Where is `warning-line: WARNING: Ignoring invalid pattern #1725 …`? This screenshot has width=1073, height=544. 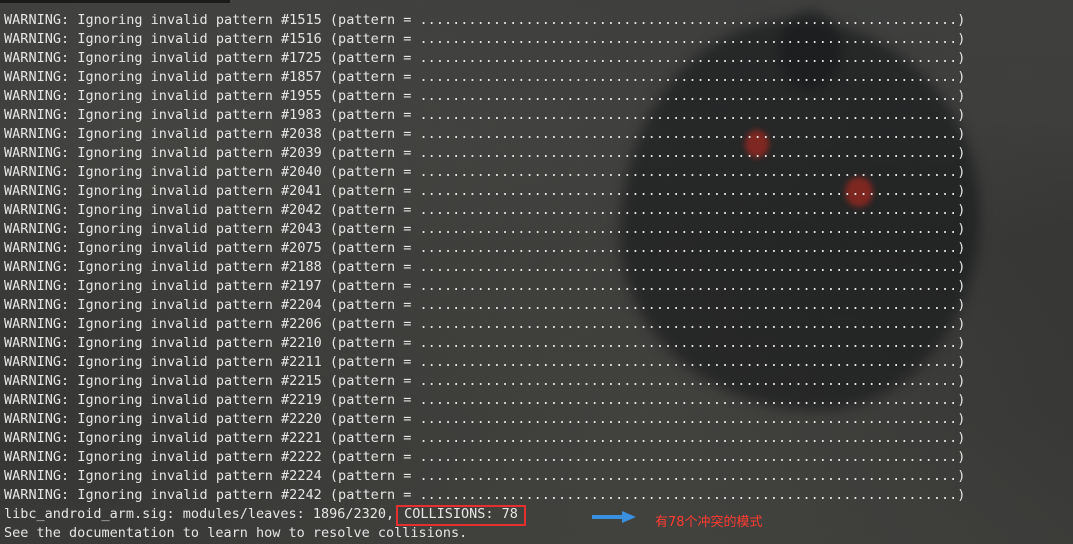 warning-line: WARNING: Ignoring invalid pattern #1725 … is located at coordinates (485, 58).